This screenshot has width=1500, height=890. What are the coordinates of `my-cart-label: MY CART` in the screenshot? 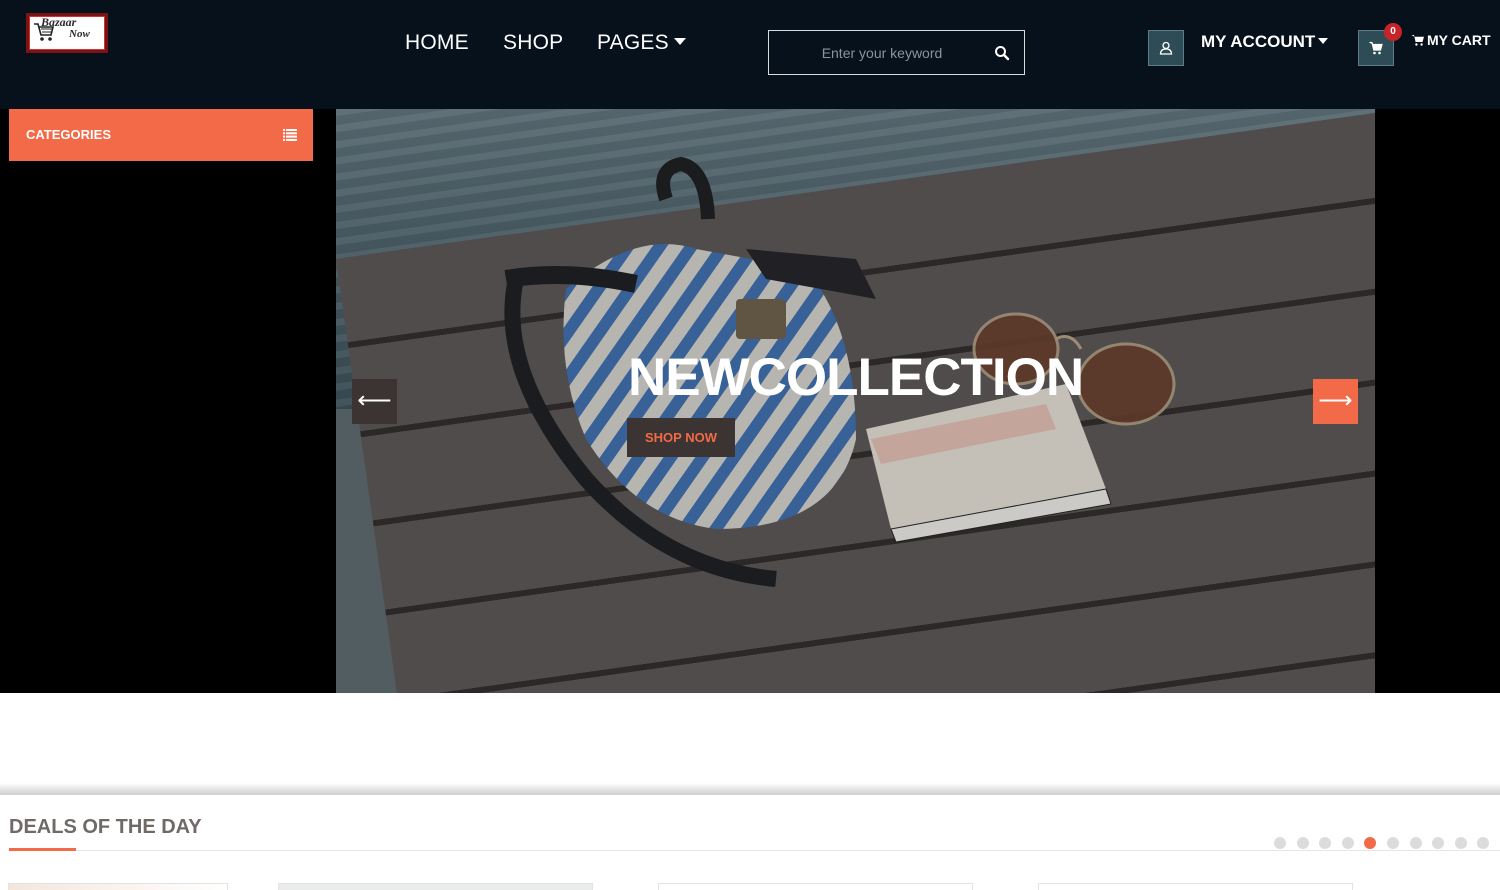 It's located at (1459, 40).